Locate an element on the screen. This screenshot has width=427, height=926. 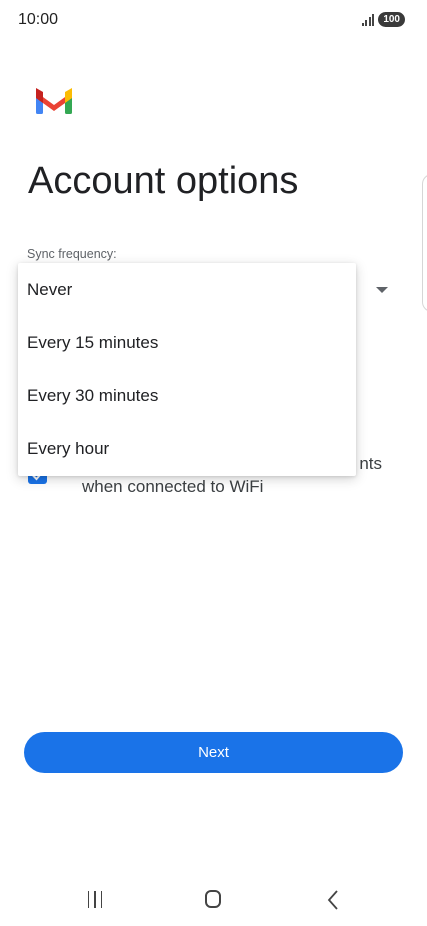
battery-icon: 100 is located at coordinates (391, 19).